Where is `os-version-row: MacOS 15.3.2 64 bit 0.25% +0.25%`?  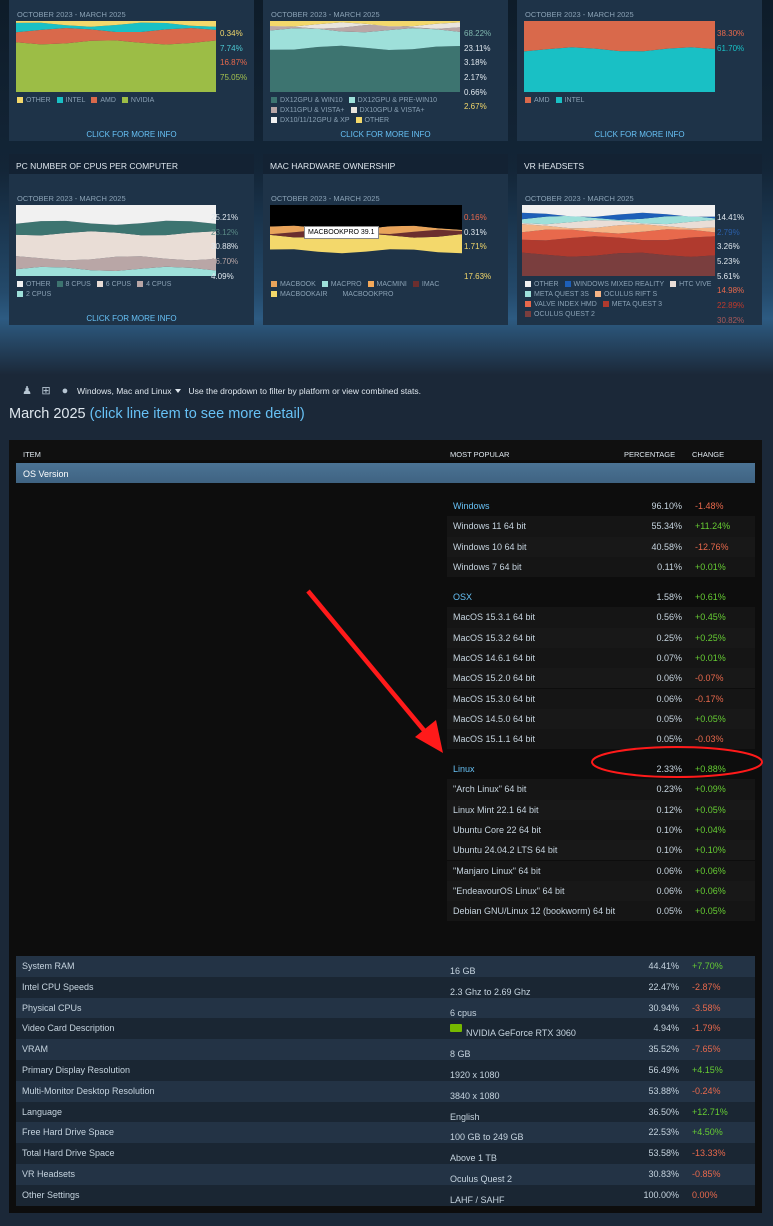
os-version-row: MacOS 15.3.2 64 bit 0.25% +0.25% is located at coordinates (601, 637).